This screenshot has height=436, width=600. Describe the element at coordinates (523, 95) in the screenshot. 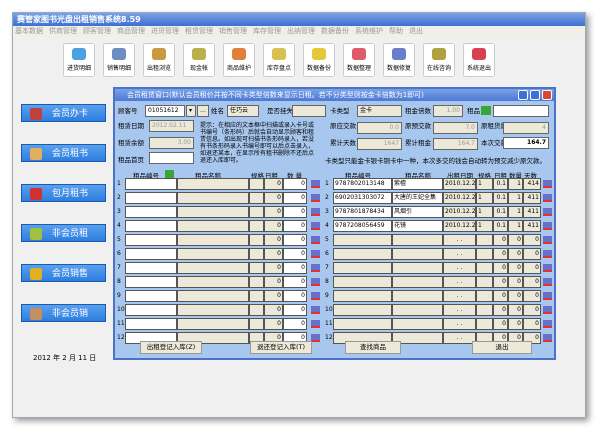

I see `minimize-button` at that location.